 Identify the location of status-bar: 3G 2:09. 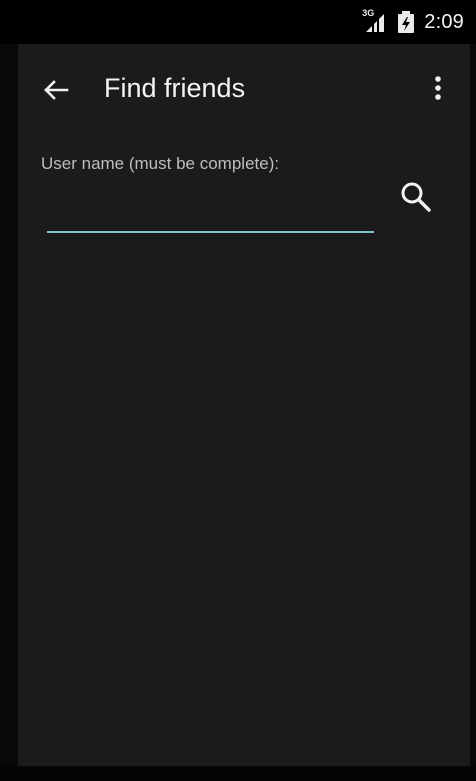
(238, 22).